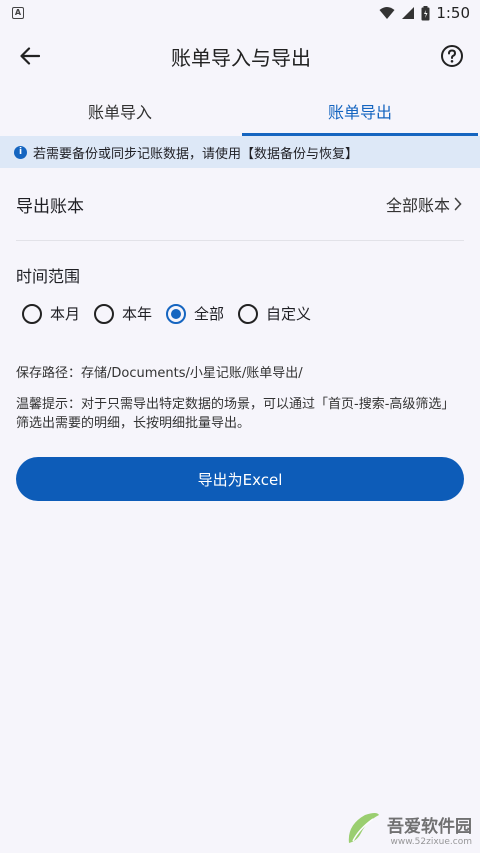  I want to click on signal-icon, so click(408, 13).